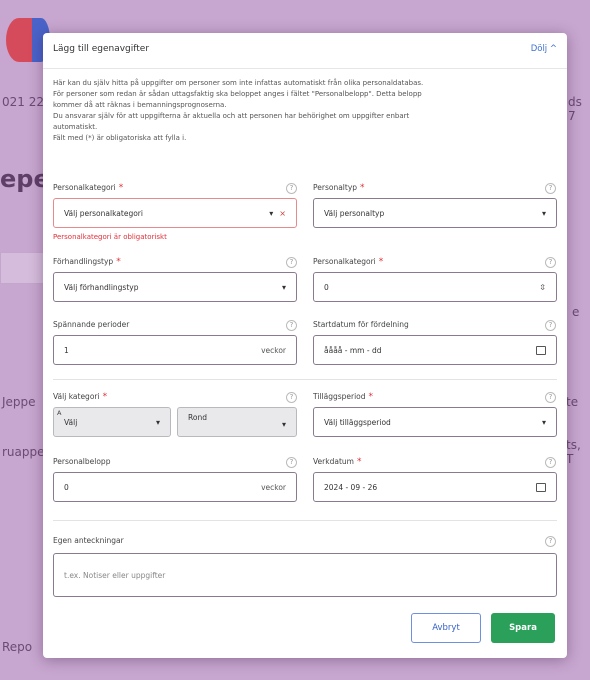 The image size is (590, 680). Describe the element at coordinates (88, 188) in the screenshot. I see `personalkategori-label: Personalkategori *` at that location.